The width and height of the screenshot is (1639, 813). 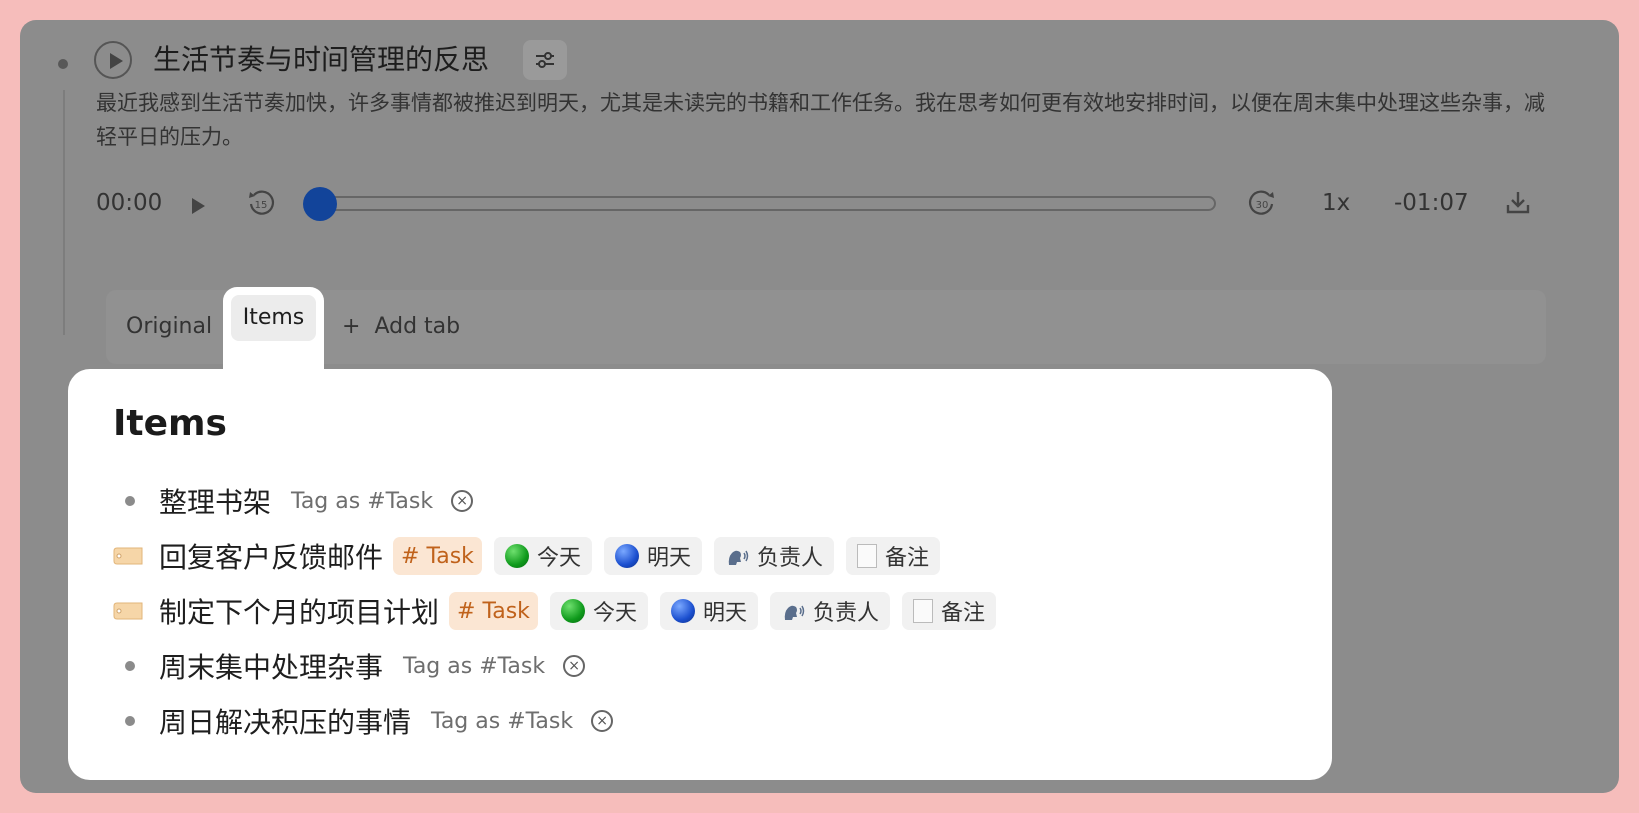 I want to click on list-item: 周末集中处理杂事 Tag as #Task ×, so click(x=349, y=666).